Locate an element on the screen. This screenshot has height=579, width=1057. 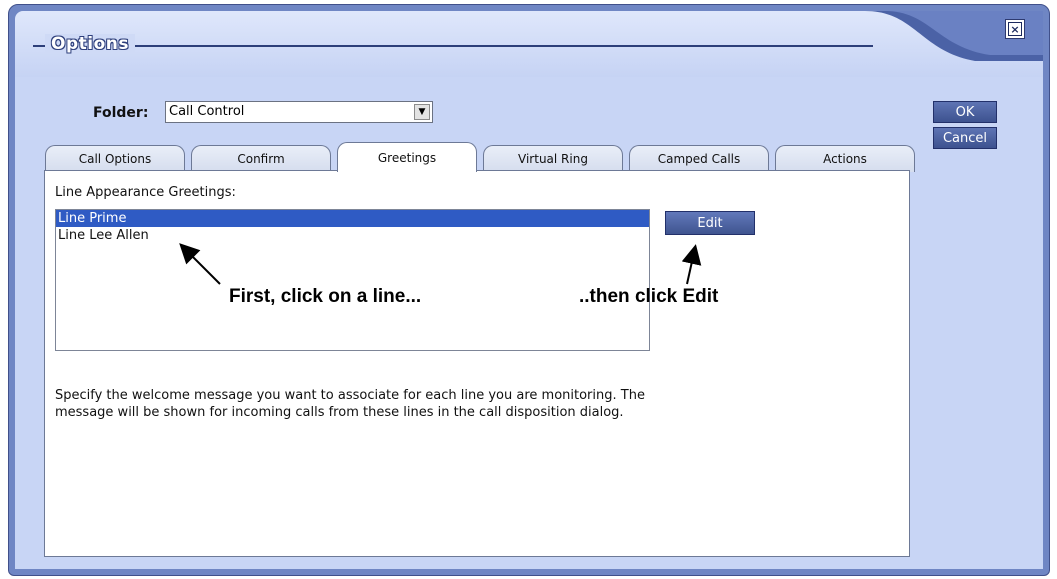
arrow-to-line is located at coordinates (200, 264).